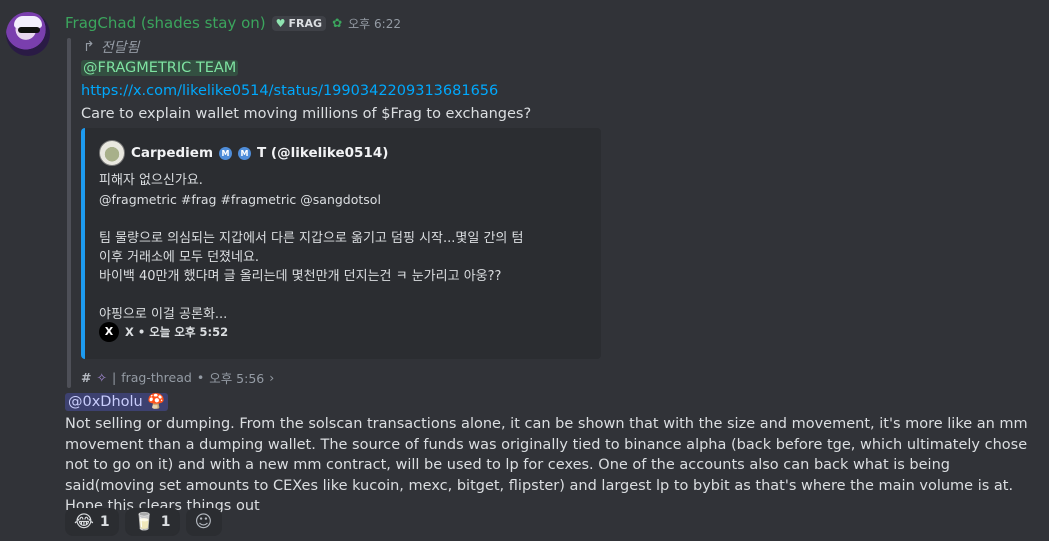 This screenshot has height=541, width=1049. What do you see at coordinates (109, 332) in the screenshot?
I see `x-logo-icon: X` at bounding box center [109, 332].